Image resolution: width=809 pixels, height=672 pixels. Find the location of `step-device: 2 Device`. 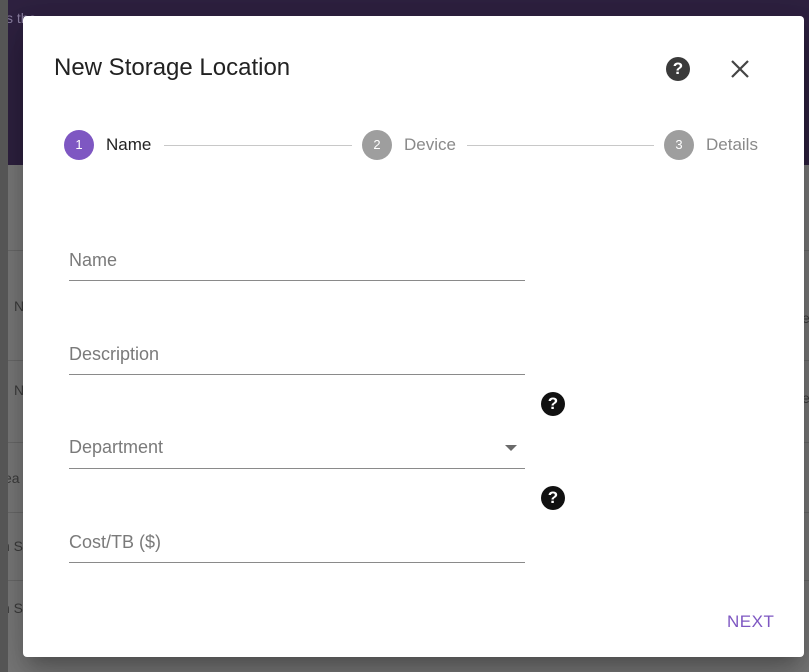

step-device: 2 Device is located at coordinates (409, 145).